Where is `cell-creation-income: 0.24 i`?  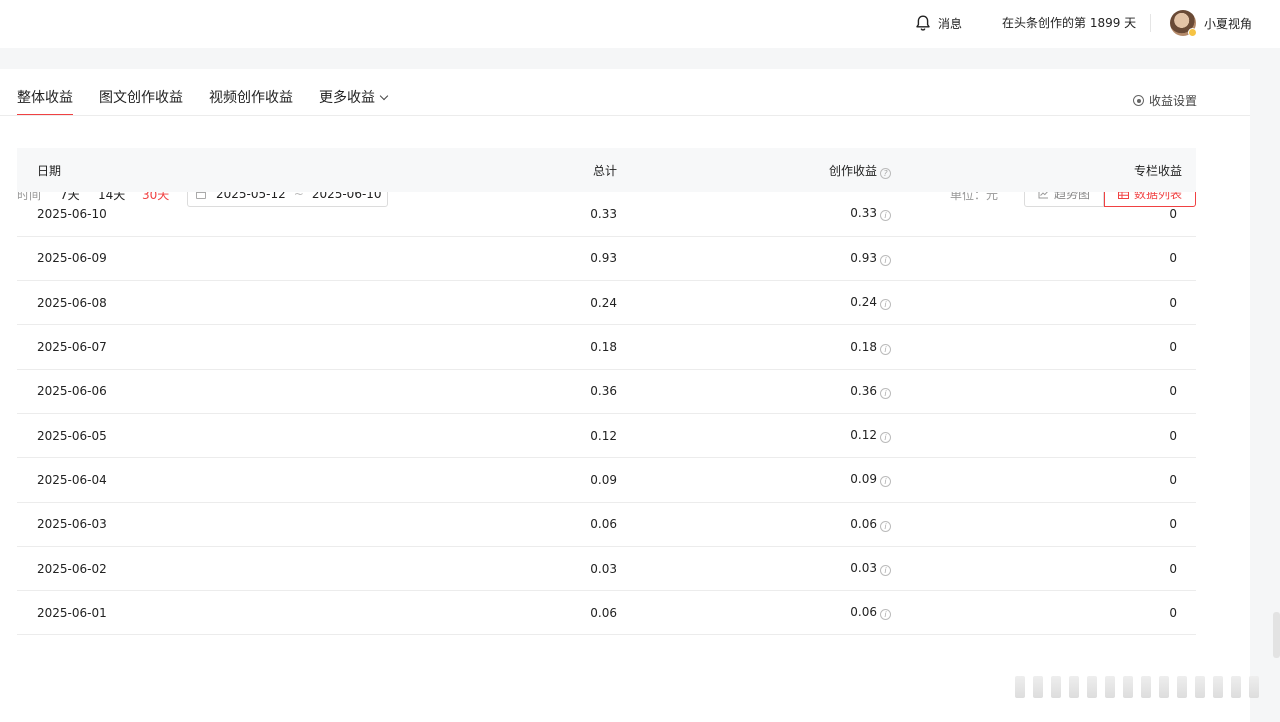 cell-creation-income: 0.24 i is located at coordinates (761, 303).